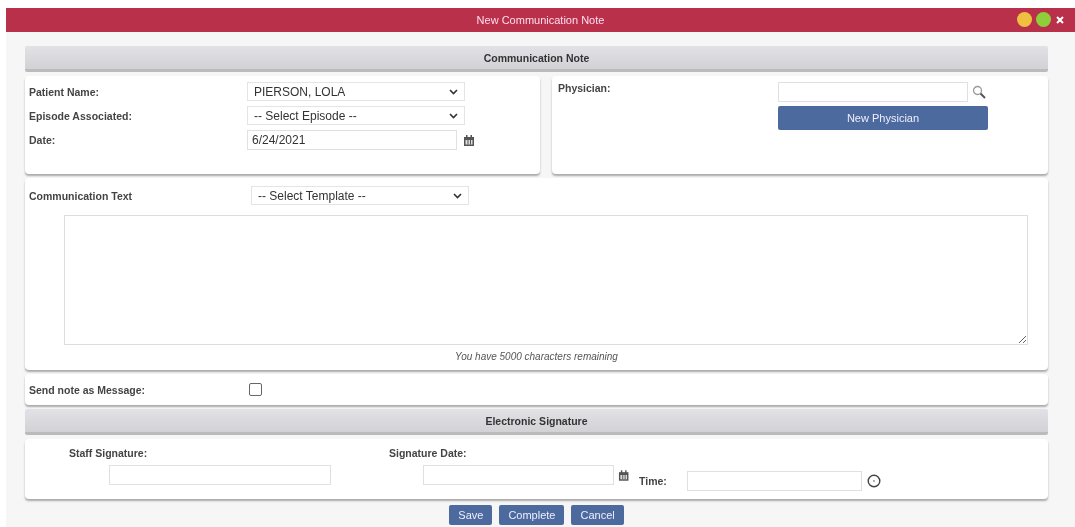 The image size is (1075, 527). What do you see at coordinates (88, 389) in the screenshot?
I see `field-label: Send note as Message:` at bounding box center [88, 389].